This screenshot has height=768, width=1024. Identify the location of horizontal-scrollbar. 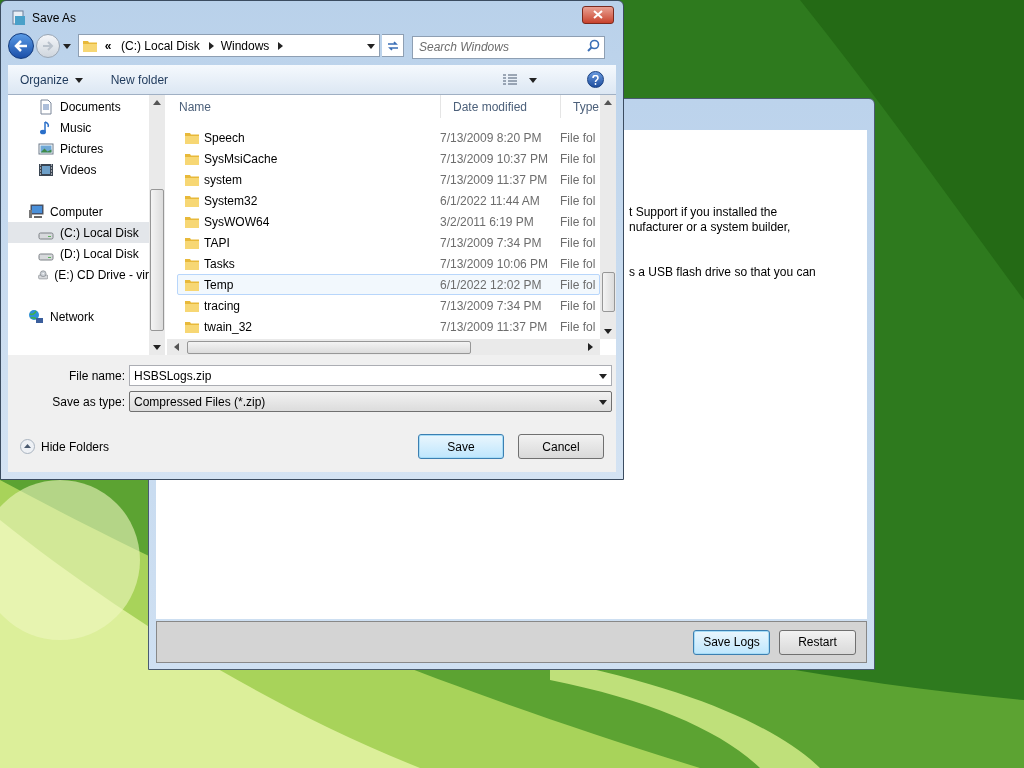
(383, 347).